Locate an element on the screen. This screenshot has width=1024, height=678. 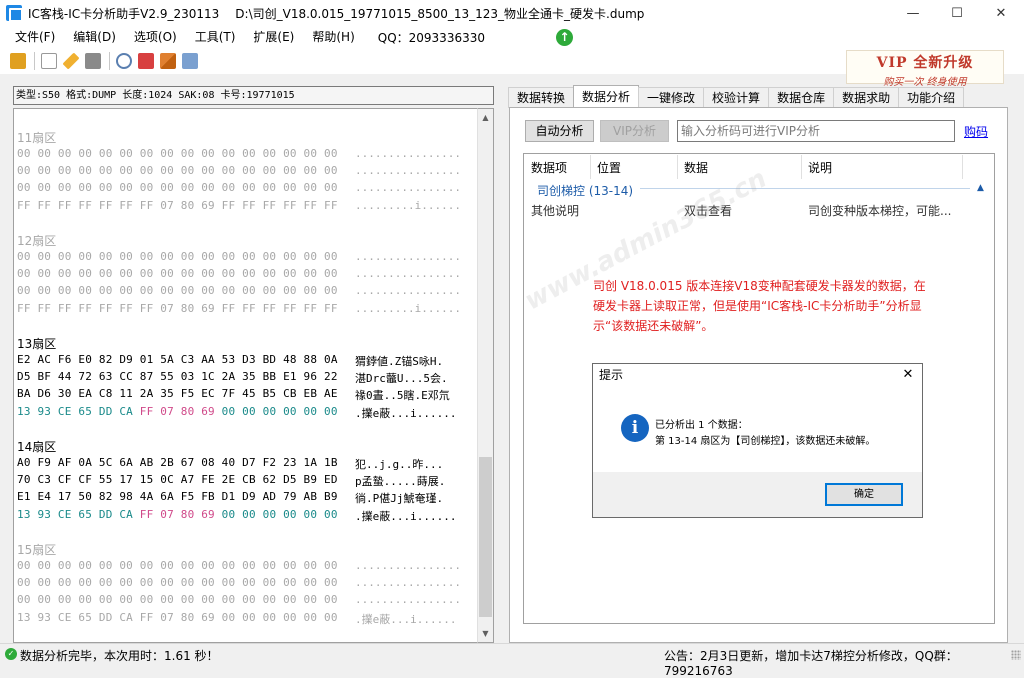
tab-data-store: 数据仓库 is located at coordinates (801, 97).